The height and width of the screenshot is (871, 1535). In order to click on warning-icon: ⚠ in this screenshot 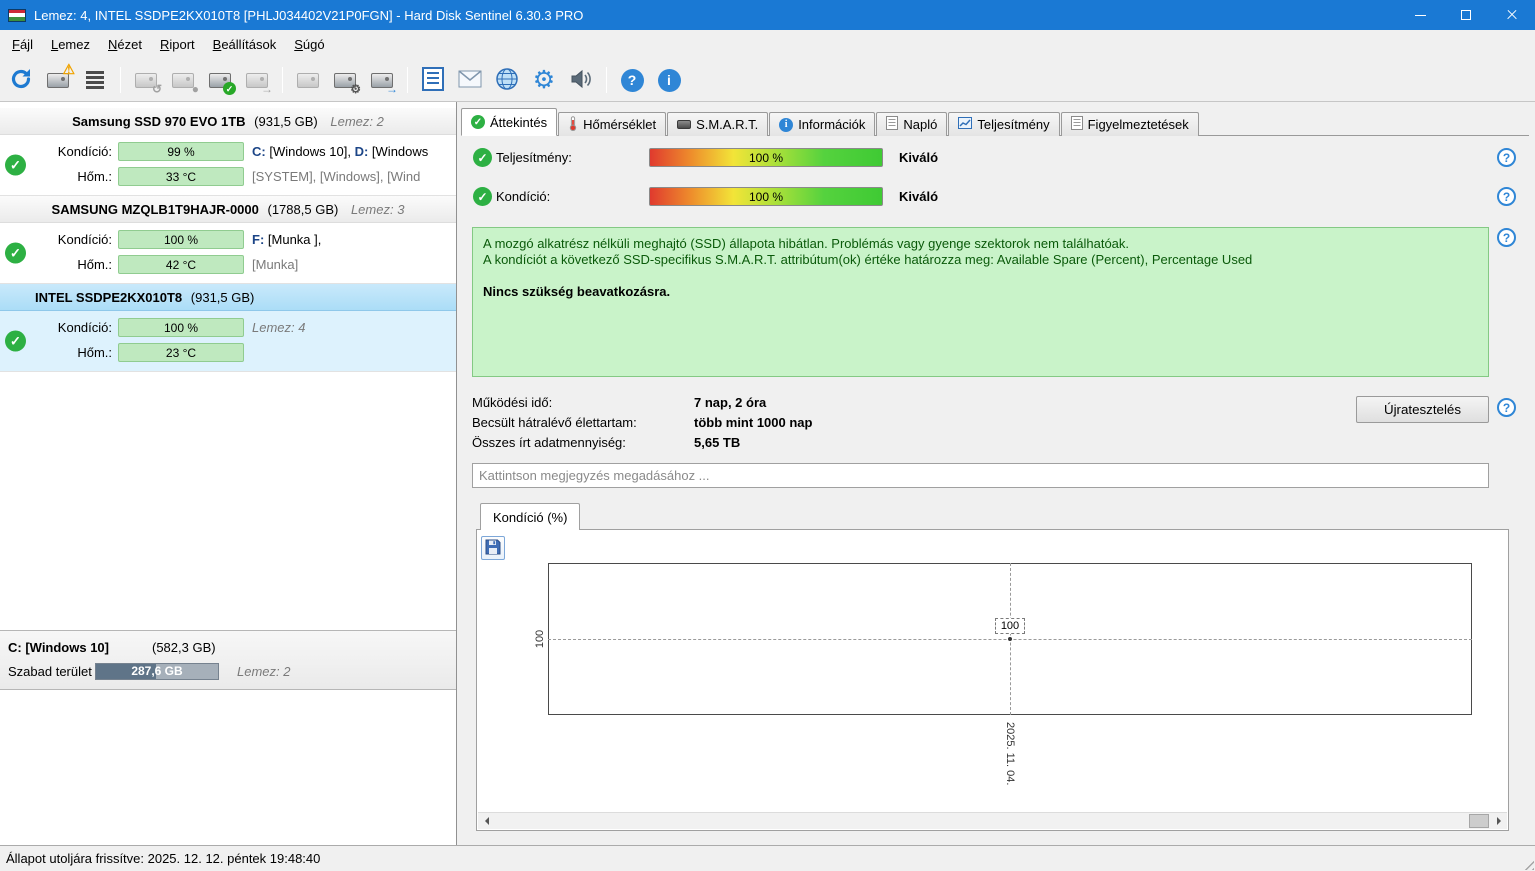, I will do `click(68, 69)`.